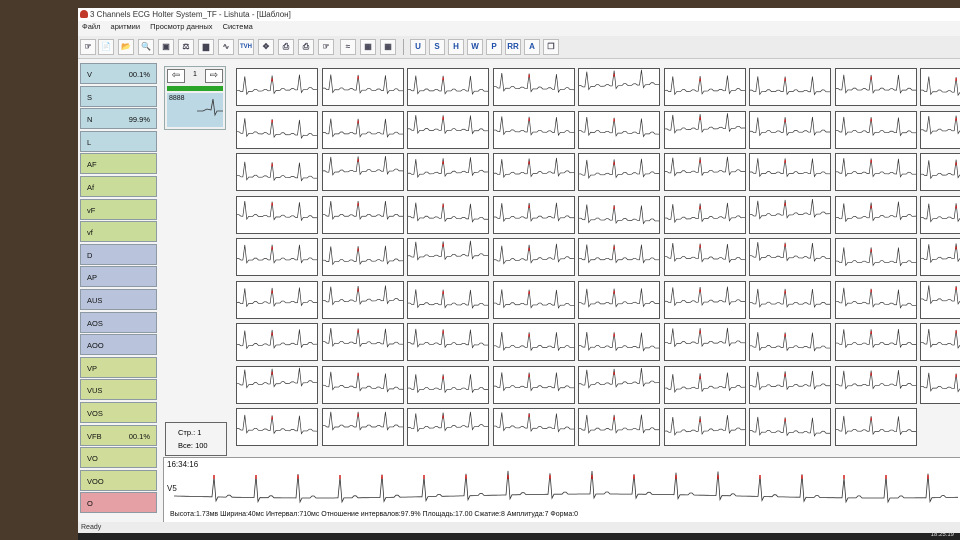 The height and width of the screenshot is (540, 960). Describe the element at coordinates (388, 47) in the screenshot. I see `rhythm-icon: ▦` at that location.